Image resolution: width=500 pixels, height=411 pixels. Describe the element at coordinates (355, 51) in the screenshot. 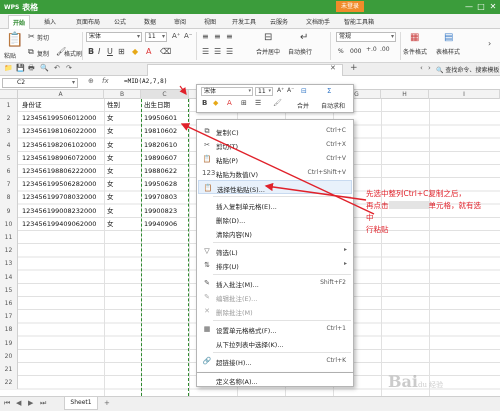

I see `thousand-sep-button: 000` at that location.